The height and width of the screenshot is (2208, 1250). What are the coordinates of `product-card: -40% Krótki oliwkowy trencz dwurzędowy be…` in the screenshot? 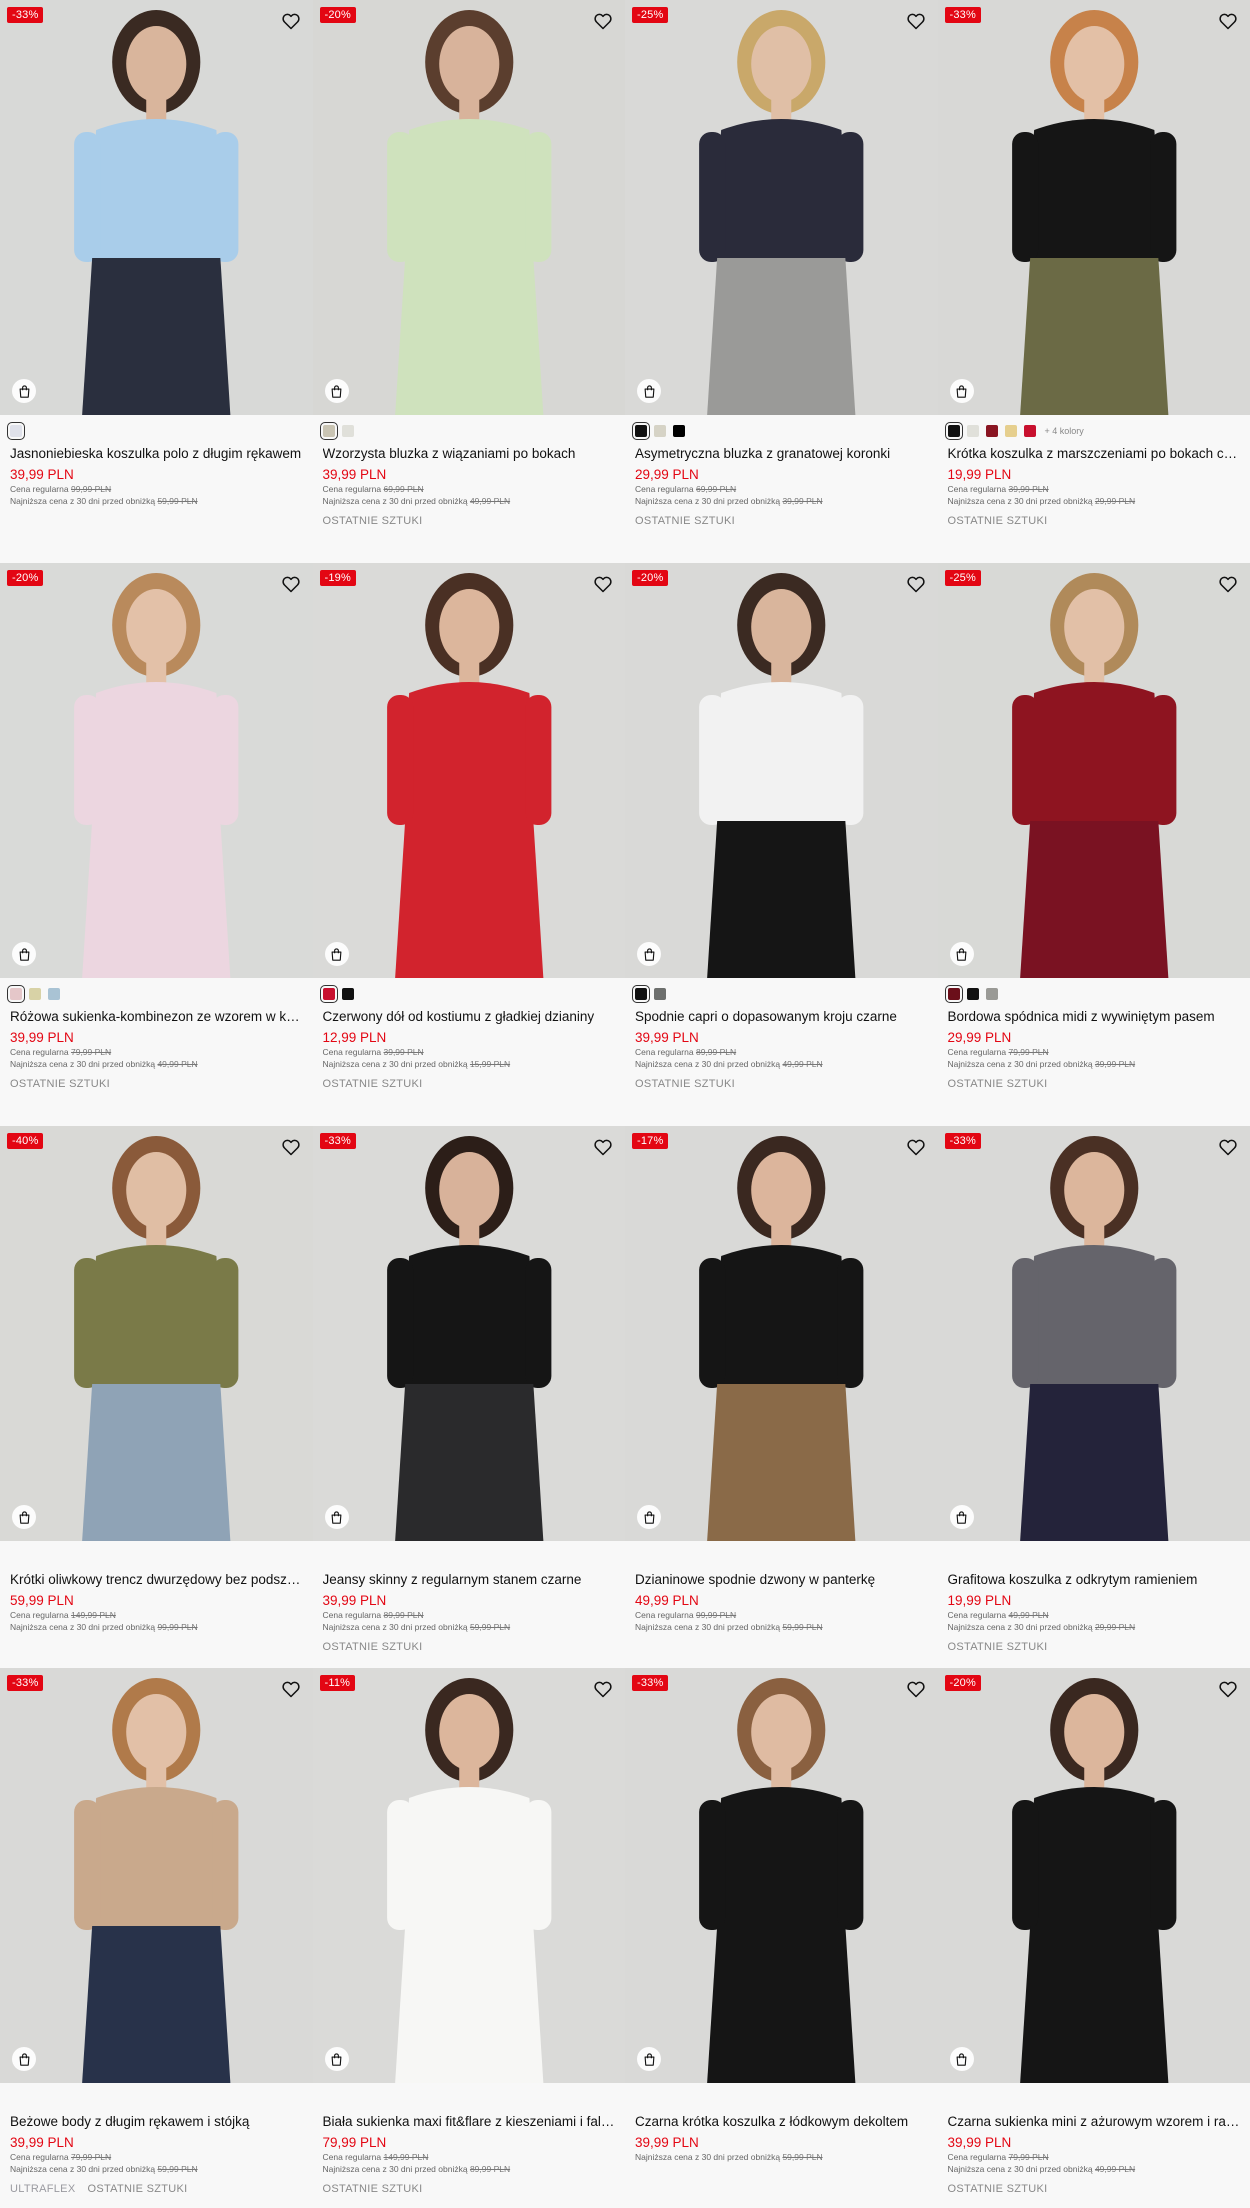 It's located at (156, 1397).